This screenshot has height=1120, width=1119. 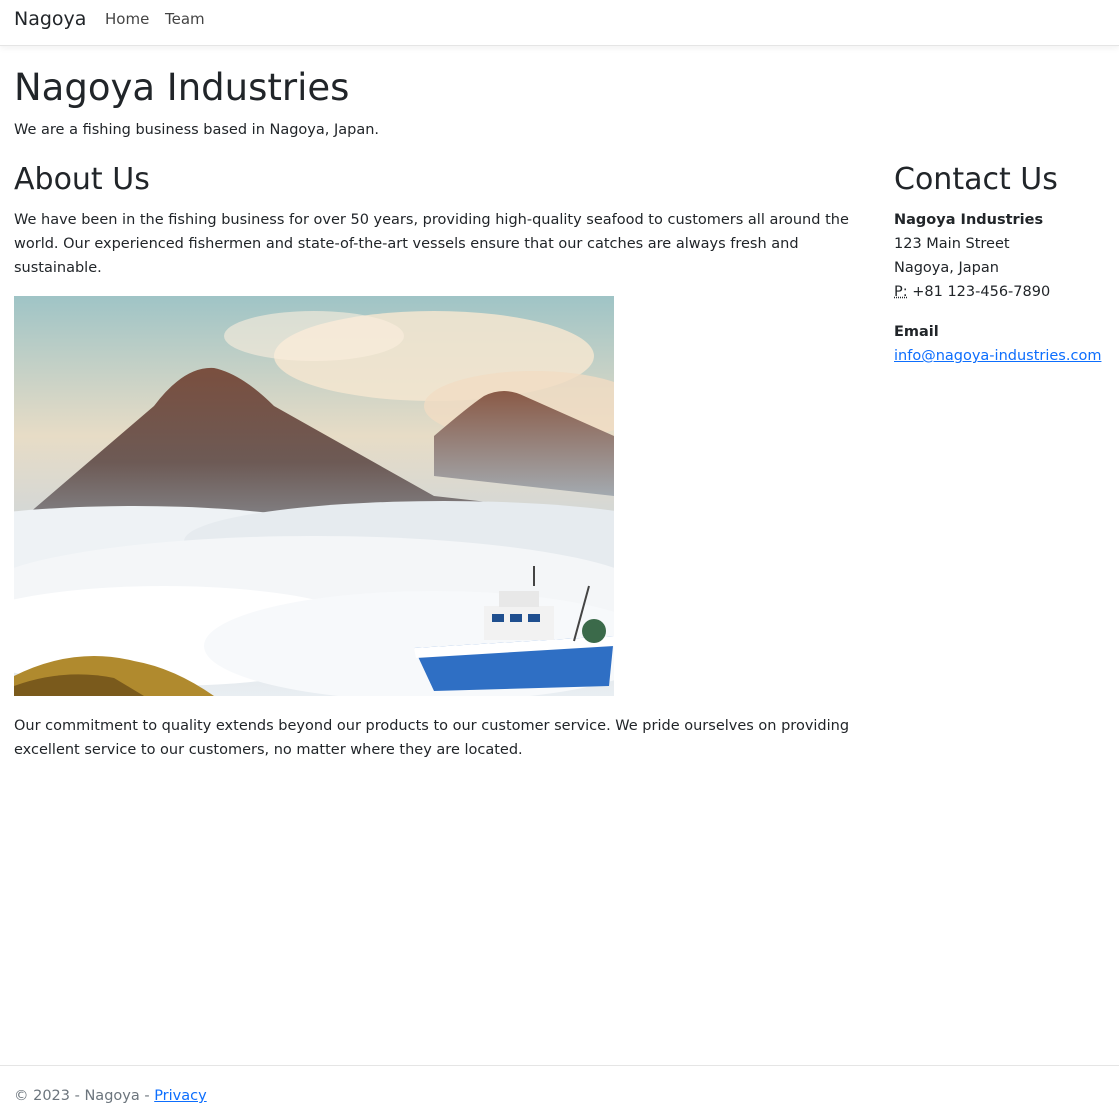 What do you see at coordinates (185, 19) in the screenshot?
I see `nav-link-team: Team` at bounding box center [185, 19].